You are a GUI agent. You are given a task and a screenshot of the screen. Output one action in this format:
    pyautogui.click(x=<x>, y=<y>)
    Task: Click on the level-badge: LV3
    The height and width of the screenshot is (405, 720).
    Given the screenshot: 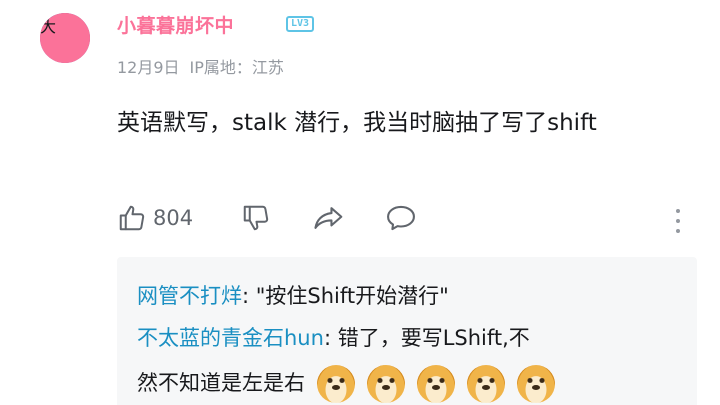 What is the action you would take?
    pyautogui.click(x=300, y=24)
    